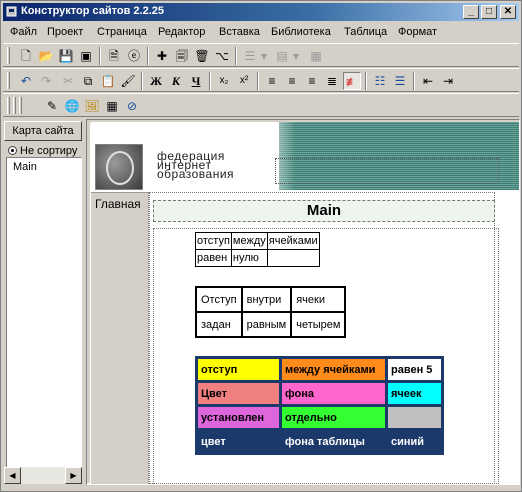 The image size is (522, 492). What do you see at coordinates (156, 81) in the screenshot?
I see `bold-button: Ж` at bounding box center [156, 81].